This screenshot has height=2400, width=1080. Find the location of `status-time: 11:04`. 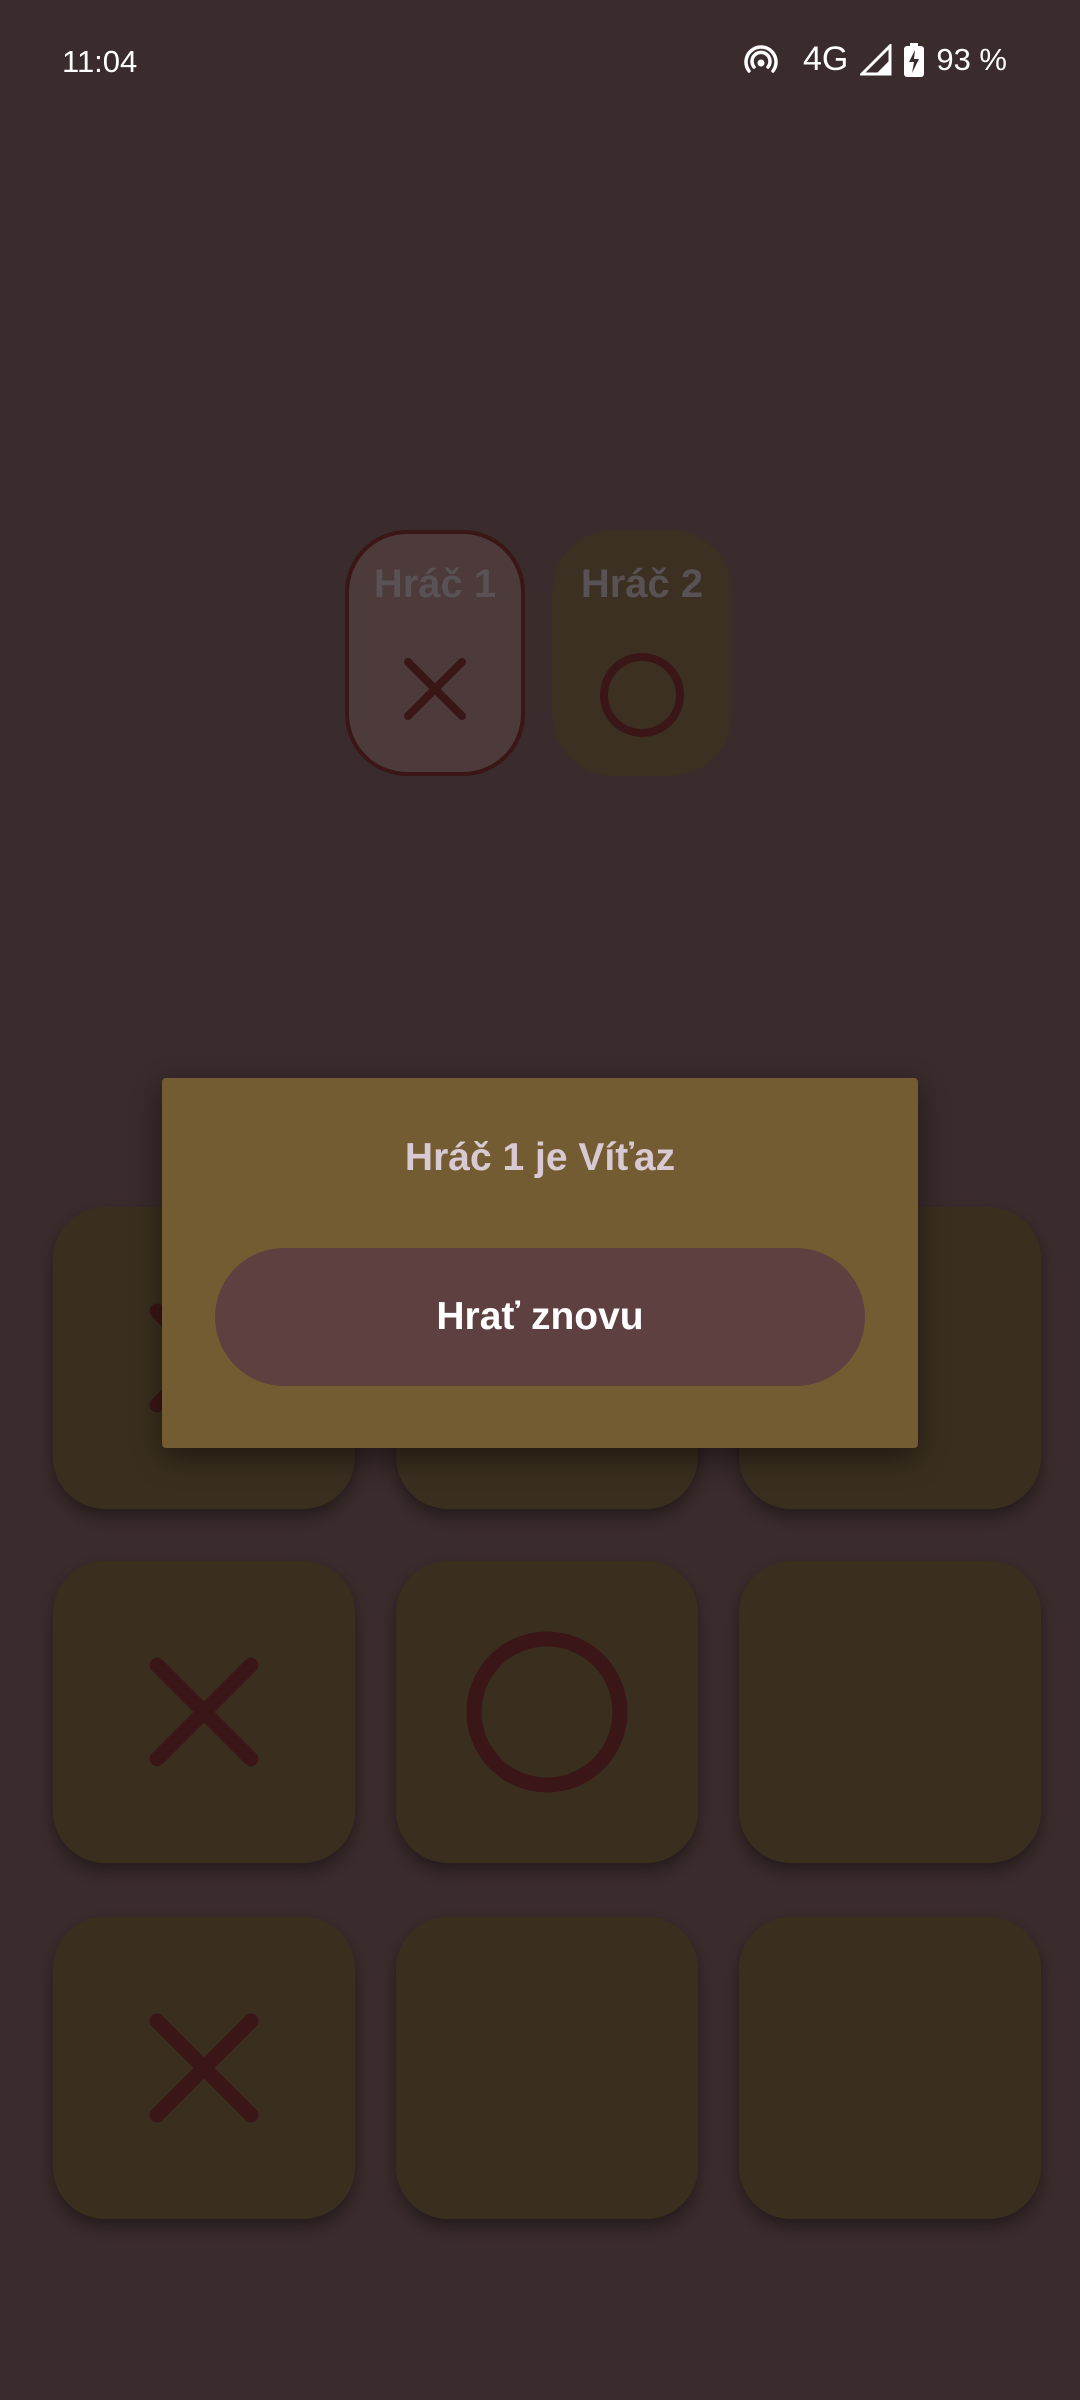

status-time: 11:04 is located at coordinates (100, 61).